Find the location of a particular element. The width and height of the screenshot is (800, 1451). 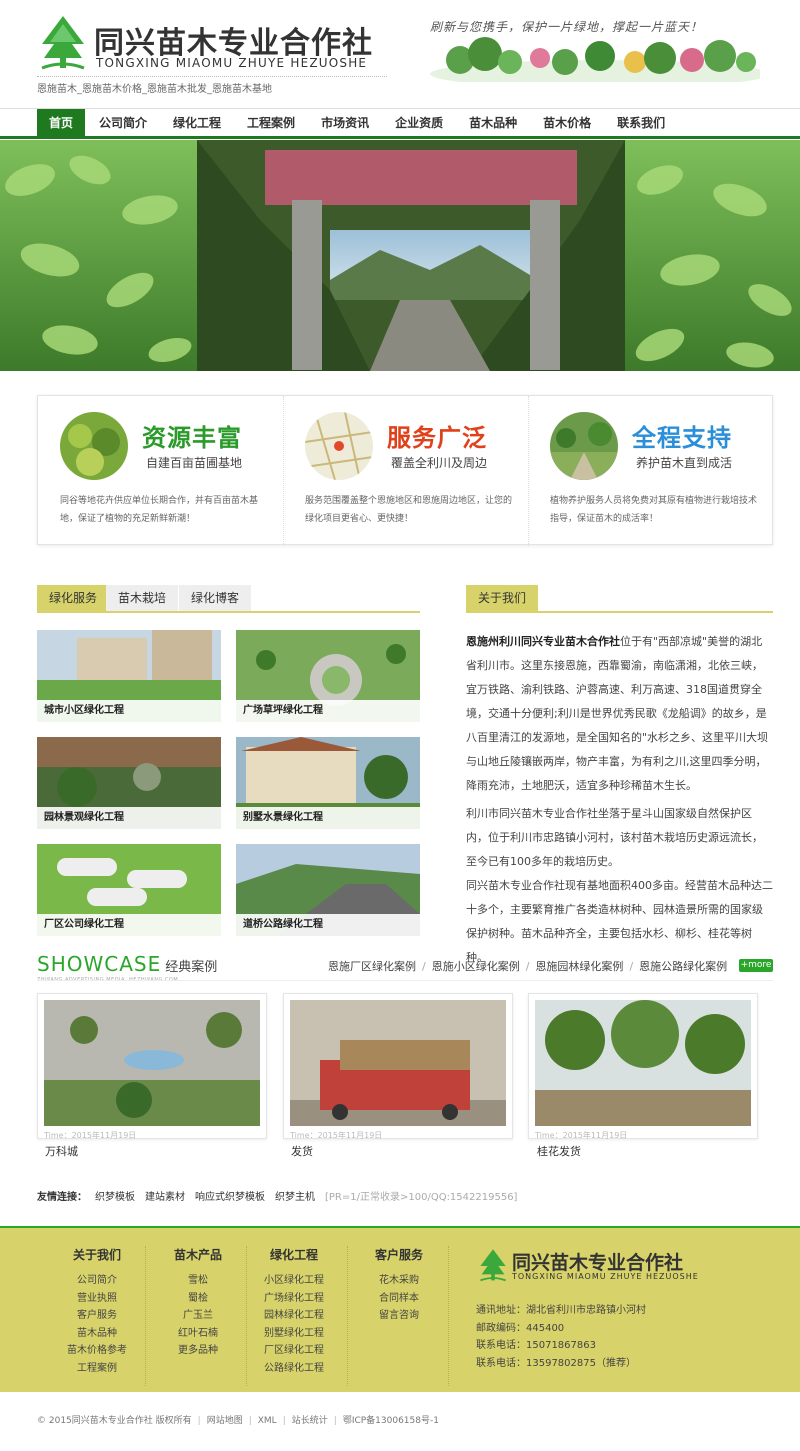

nav-item-home: 首页 is located at coordinates (61, 123).